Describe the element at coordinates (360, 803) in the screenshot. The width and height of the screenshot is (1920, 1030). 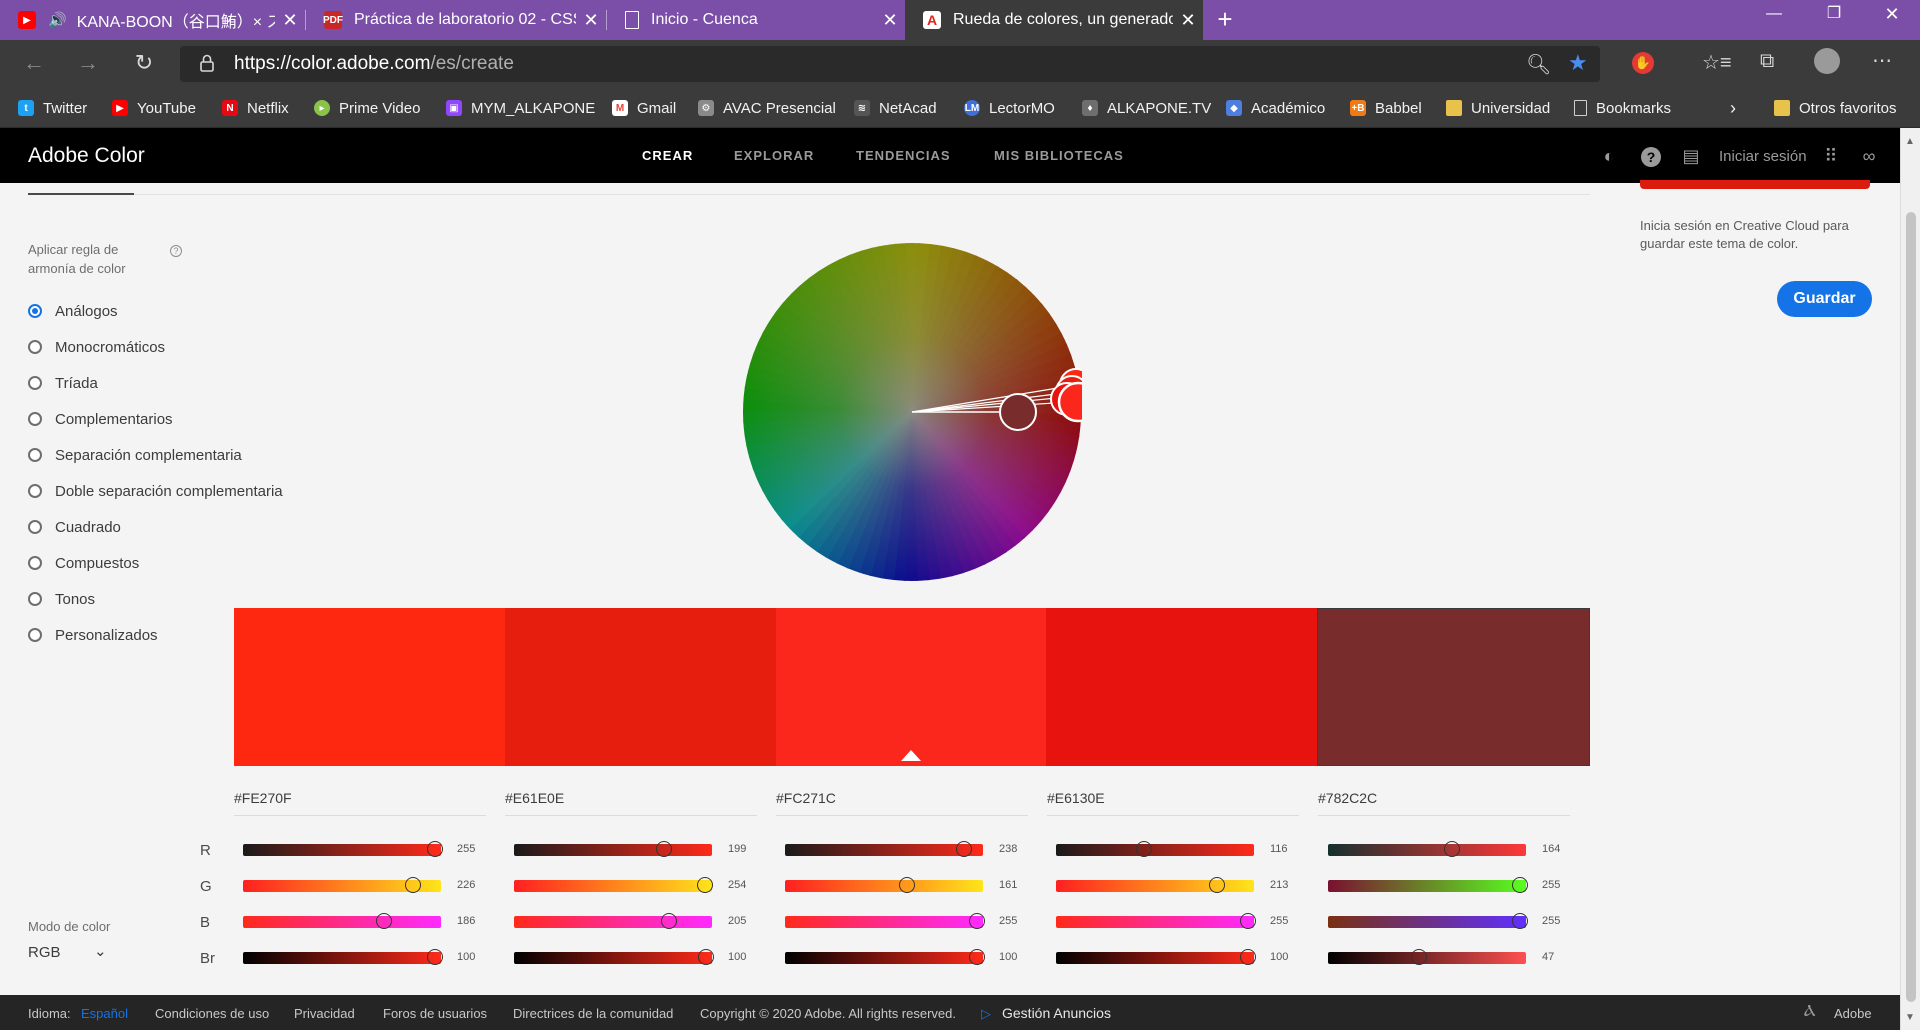
I see `hex-value-field: #FE270F` at that location.